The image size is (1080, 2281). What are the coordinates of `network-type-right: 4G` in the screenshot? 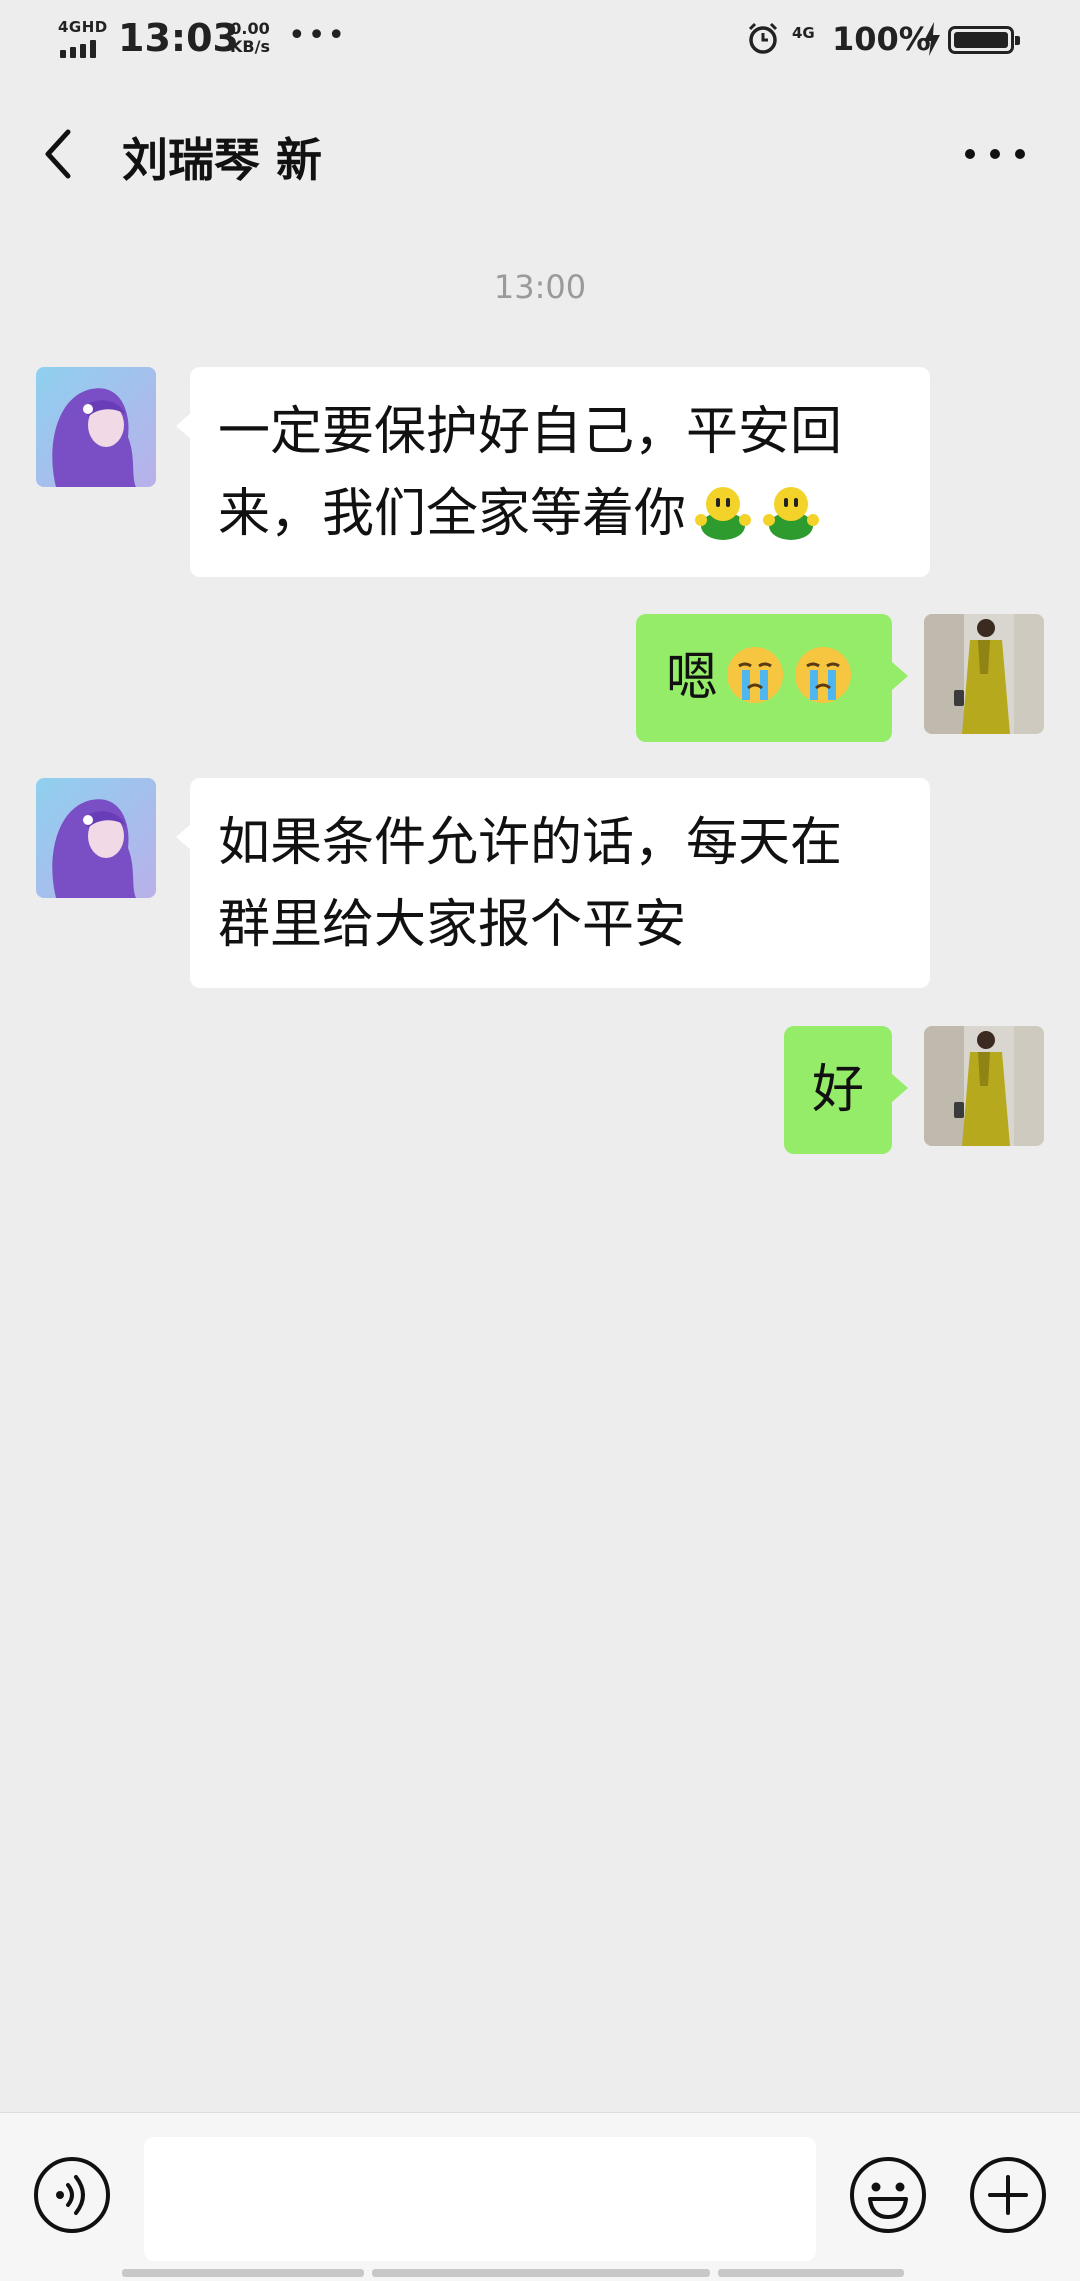 It's located at (803, 33).